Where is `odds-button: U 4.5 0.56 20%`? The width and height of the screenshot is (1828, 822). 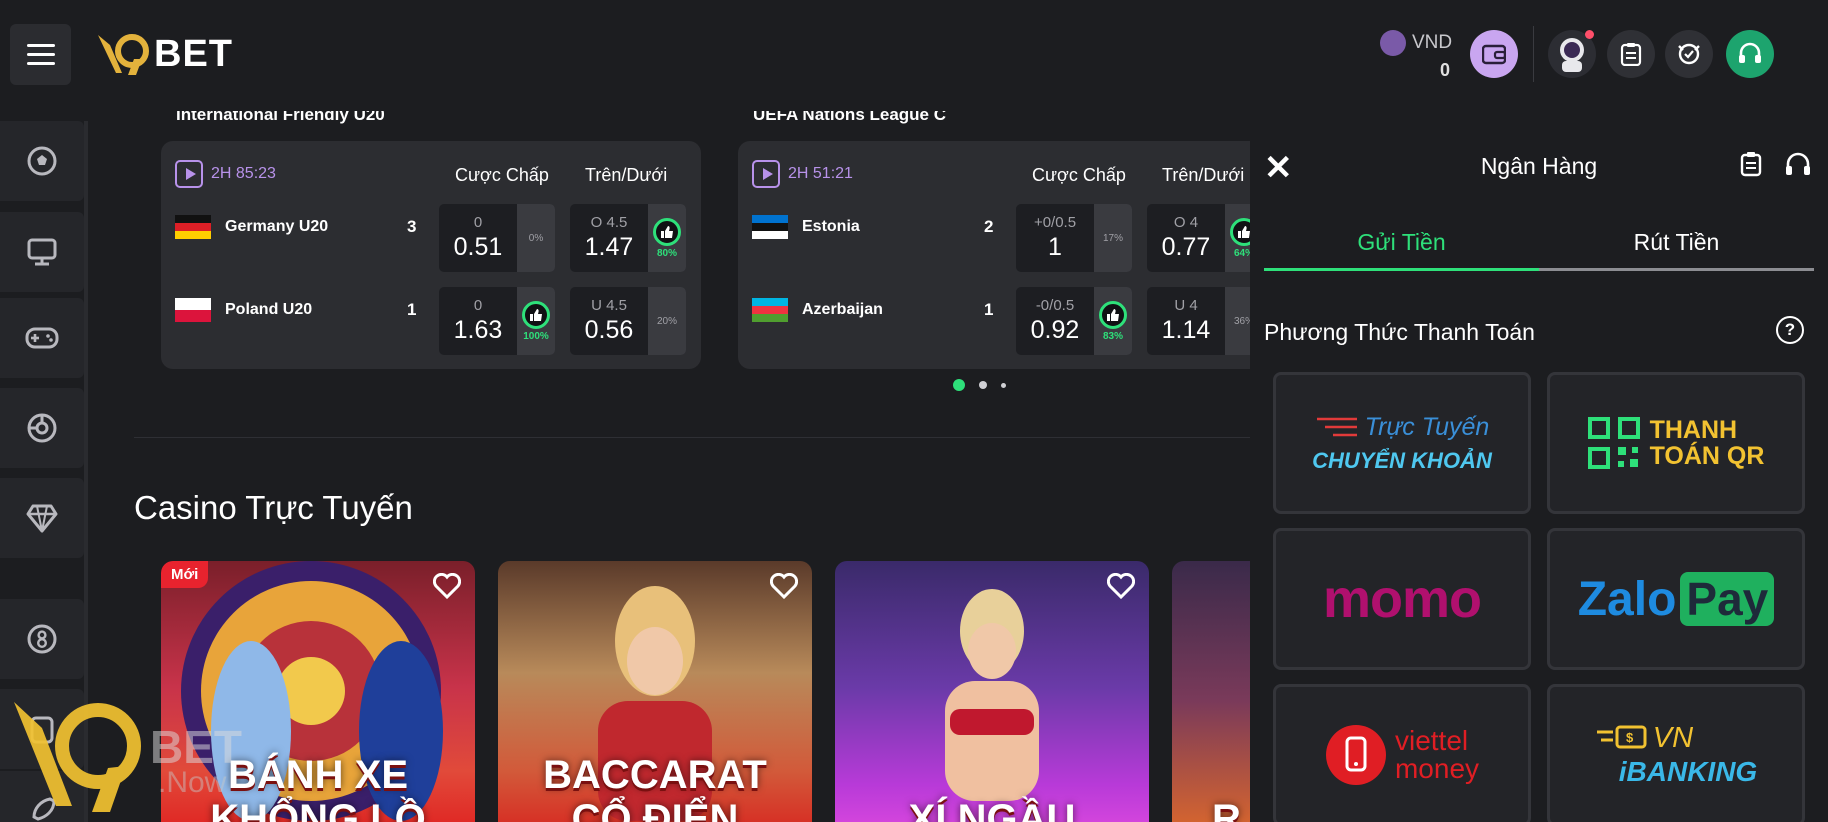 odds-button: U 4.5 0.56 20% is located at coordinates (628, 321).